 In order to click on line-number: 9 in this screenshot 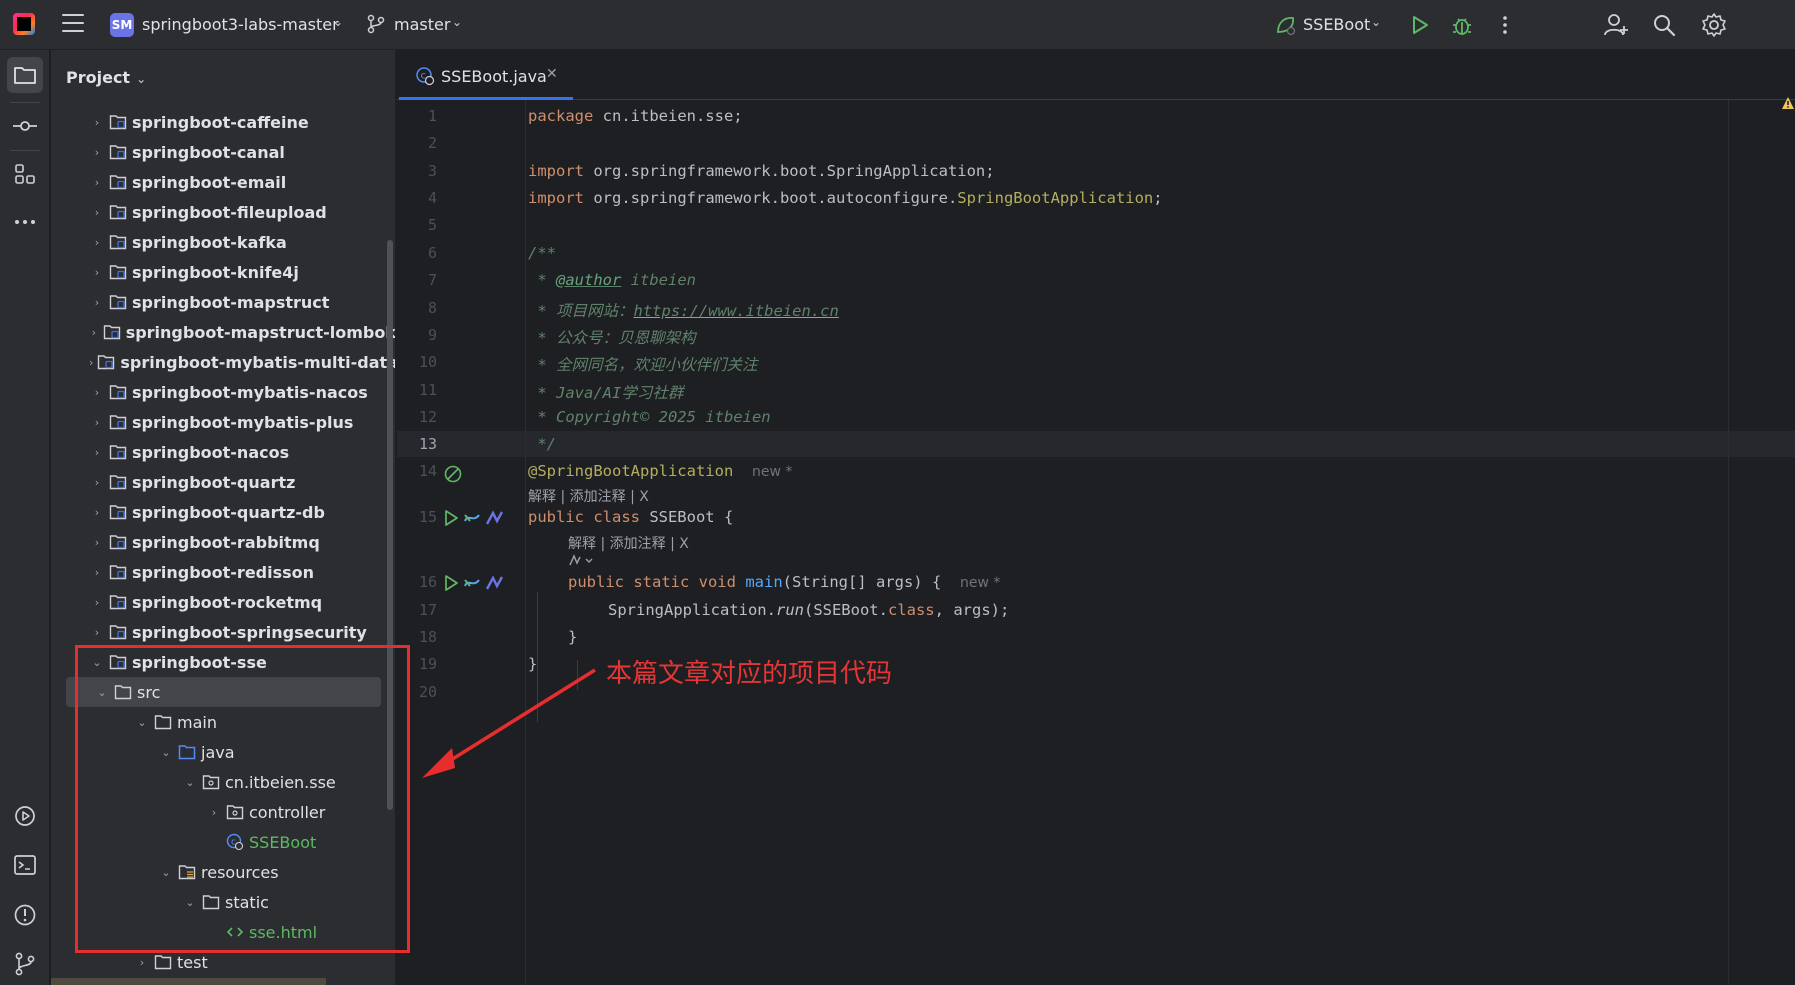, I will do `click(417, 335)`.